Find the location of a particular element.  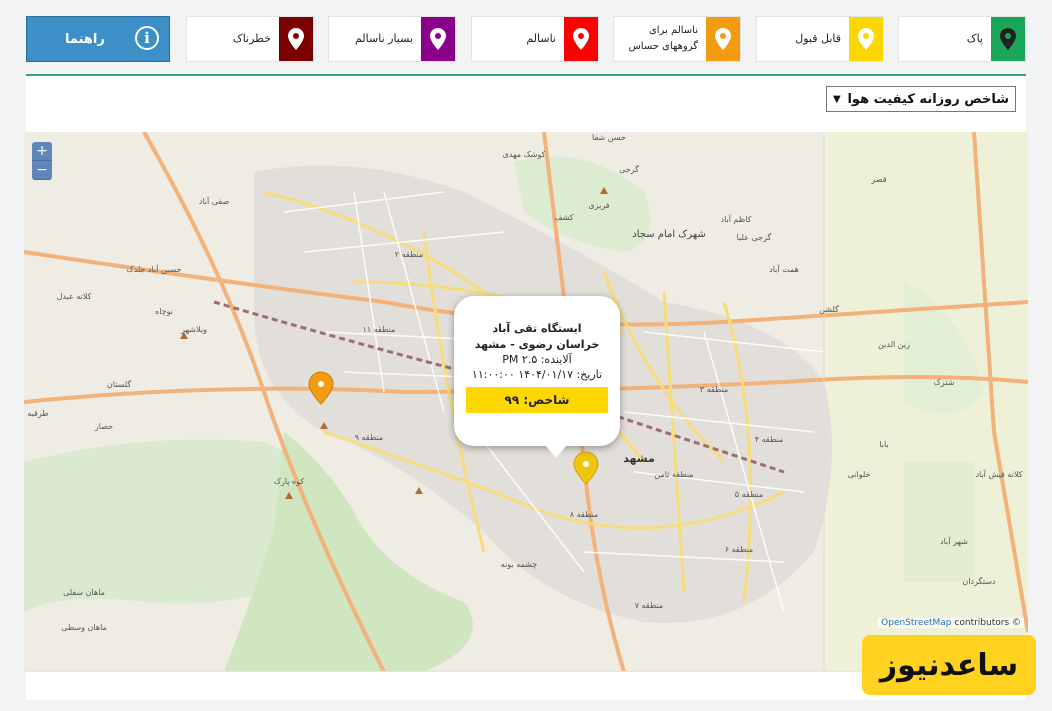

guide-button: i راهنما is located at coordinates (98, 39).